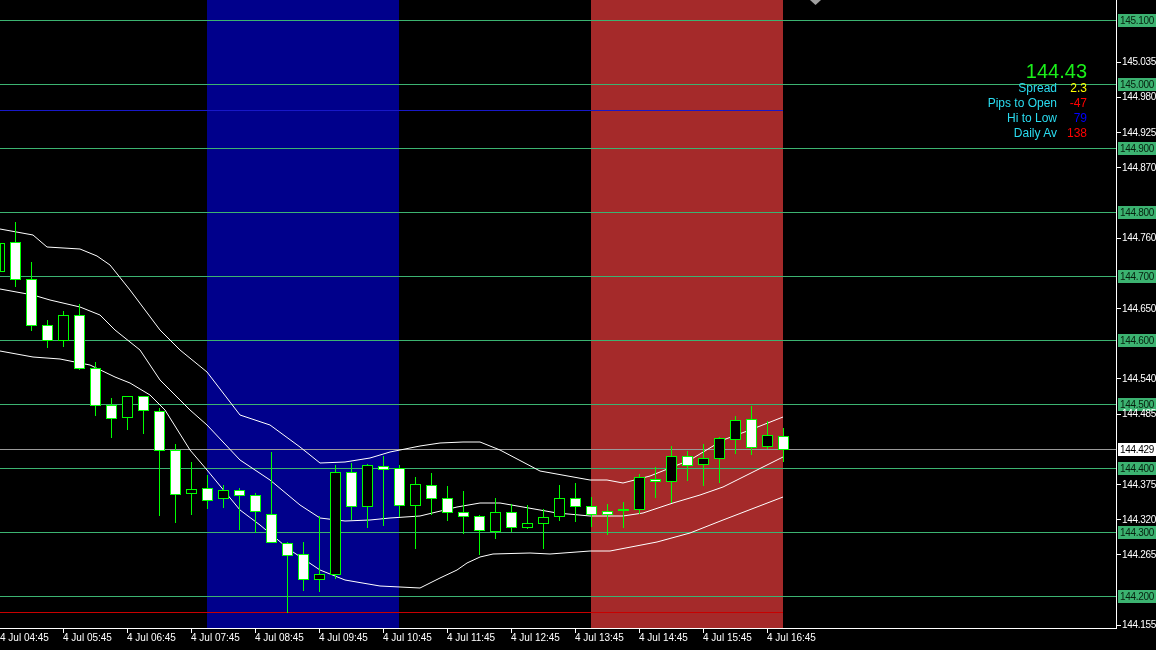 The height and width of the screenshot is (650, 1156). Describe the element at coordinates (1137, 532) in the screenshot. I see `price-level-label: 144.300` at that location.